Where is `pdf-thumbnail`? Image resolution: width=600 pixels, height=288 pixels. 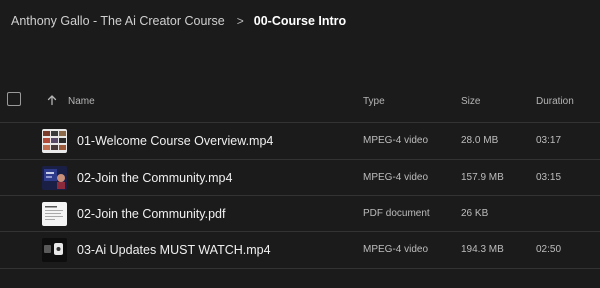 pdf-thumbnail is located at coordinates (54, 214).